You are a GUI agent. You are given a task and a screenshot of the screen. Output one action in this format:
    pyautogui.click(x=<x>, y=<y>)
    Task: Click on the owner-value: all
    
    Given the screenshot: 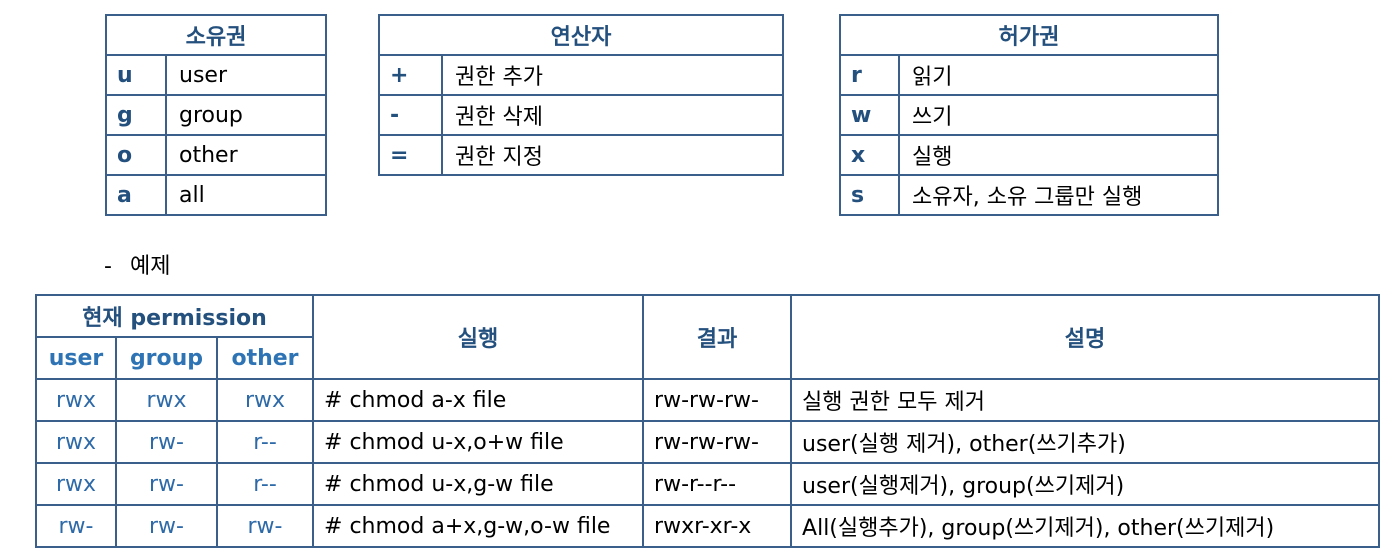 What is the action you would take?
    pyautogui.click(x=246, y=195)
    